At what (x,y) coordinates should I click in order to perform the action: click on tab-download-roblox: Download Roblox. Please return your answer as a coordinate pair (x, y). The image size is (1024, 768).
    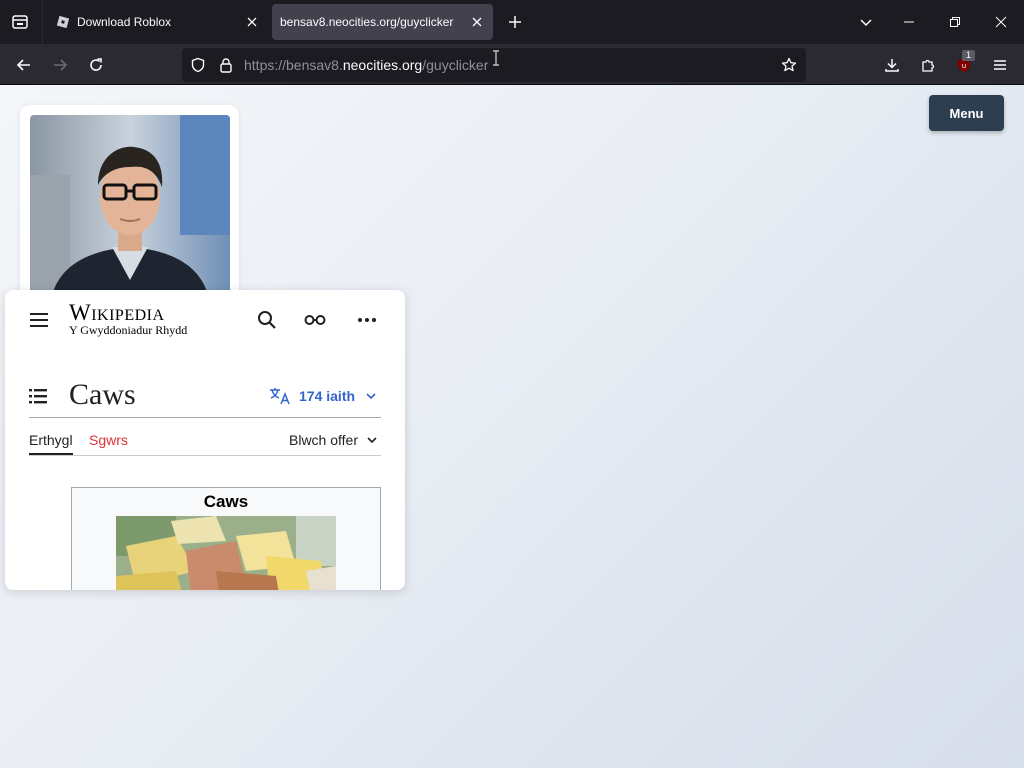
    Looking at the image, I should click on (158, 22).